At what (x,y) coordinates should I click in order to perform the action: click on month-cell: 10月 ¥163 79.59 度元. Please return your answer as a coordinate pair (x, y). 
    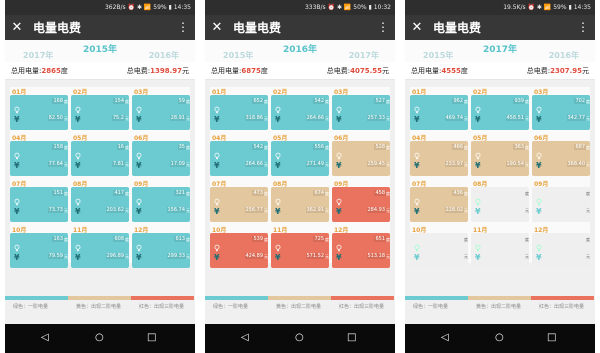
    Looking at the image, I should click on (39, 246).